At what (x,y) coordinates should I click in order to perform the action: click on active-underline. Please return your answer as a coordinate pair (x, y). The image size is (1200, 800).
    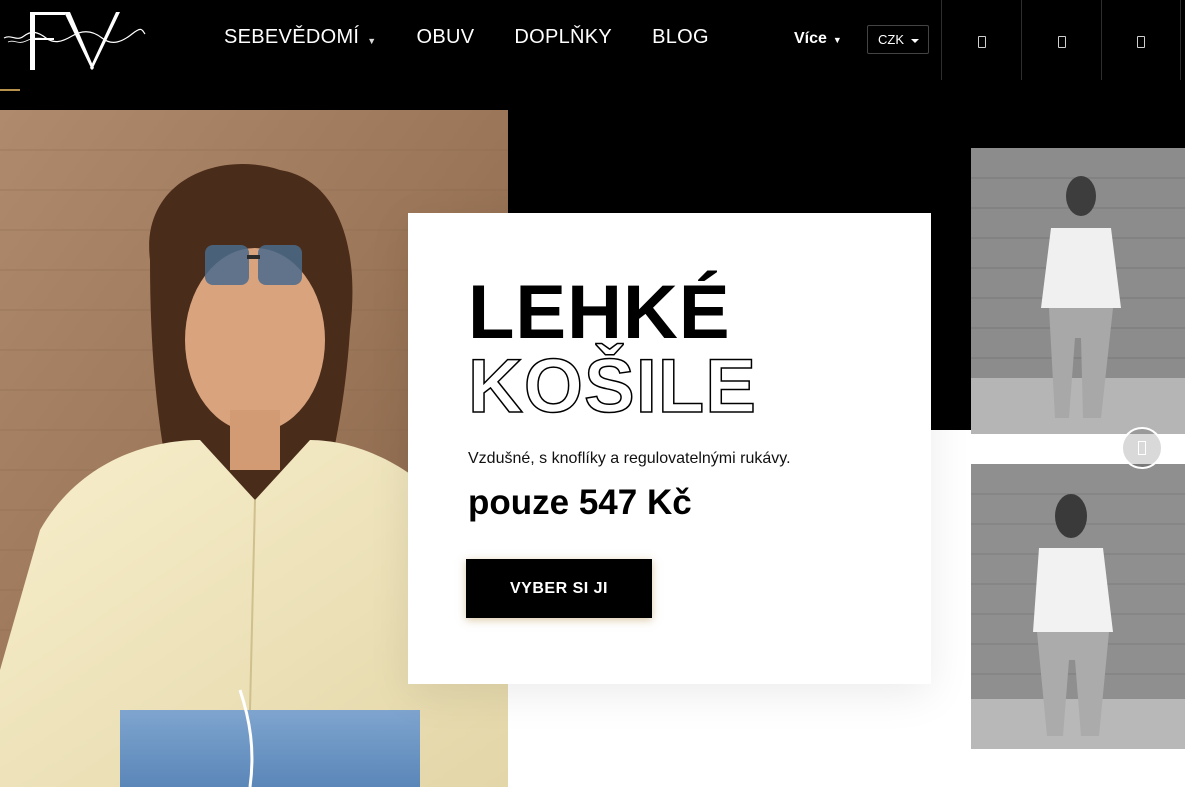
    Looking at the image, I should click on (10, 90).